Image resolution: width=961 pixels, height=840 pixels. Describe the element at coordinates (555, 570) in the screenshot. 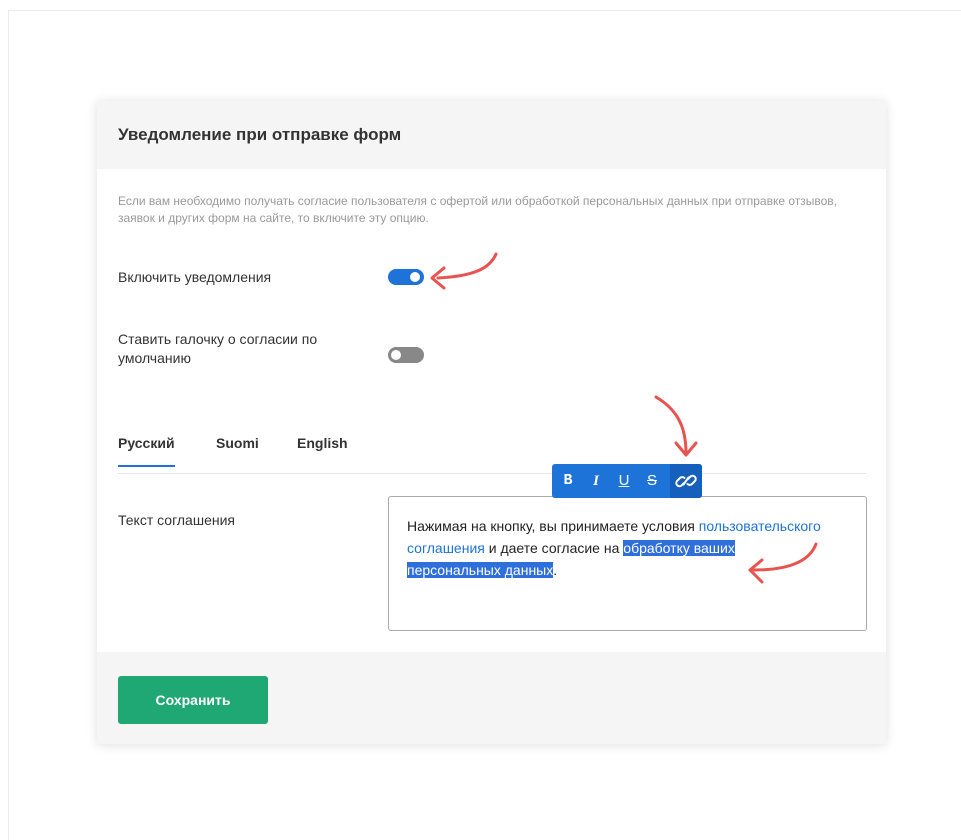

I see `agreement-text-part3: .` at that location.